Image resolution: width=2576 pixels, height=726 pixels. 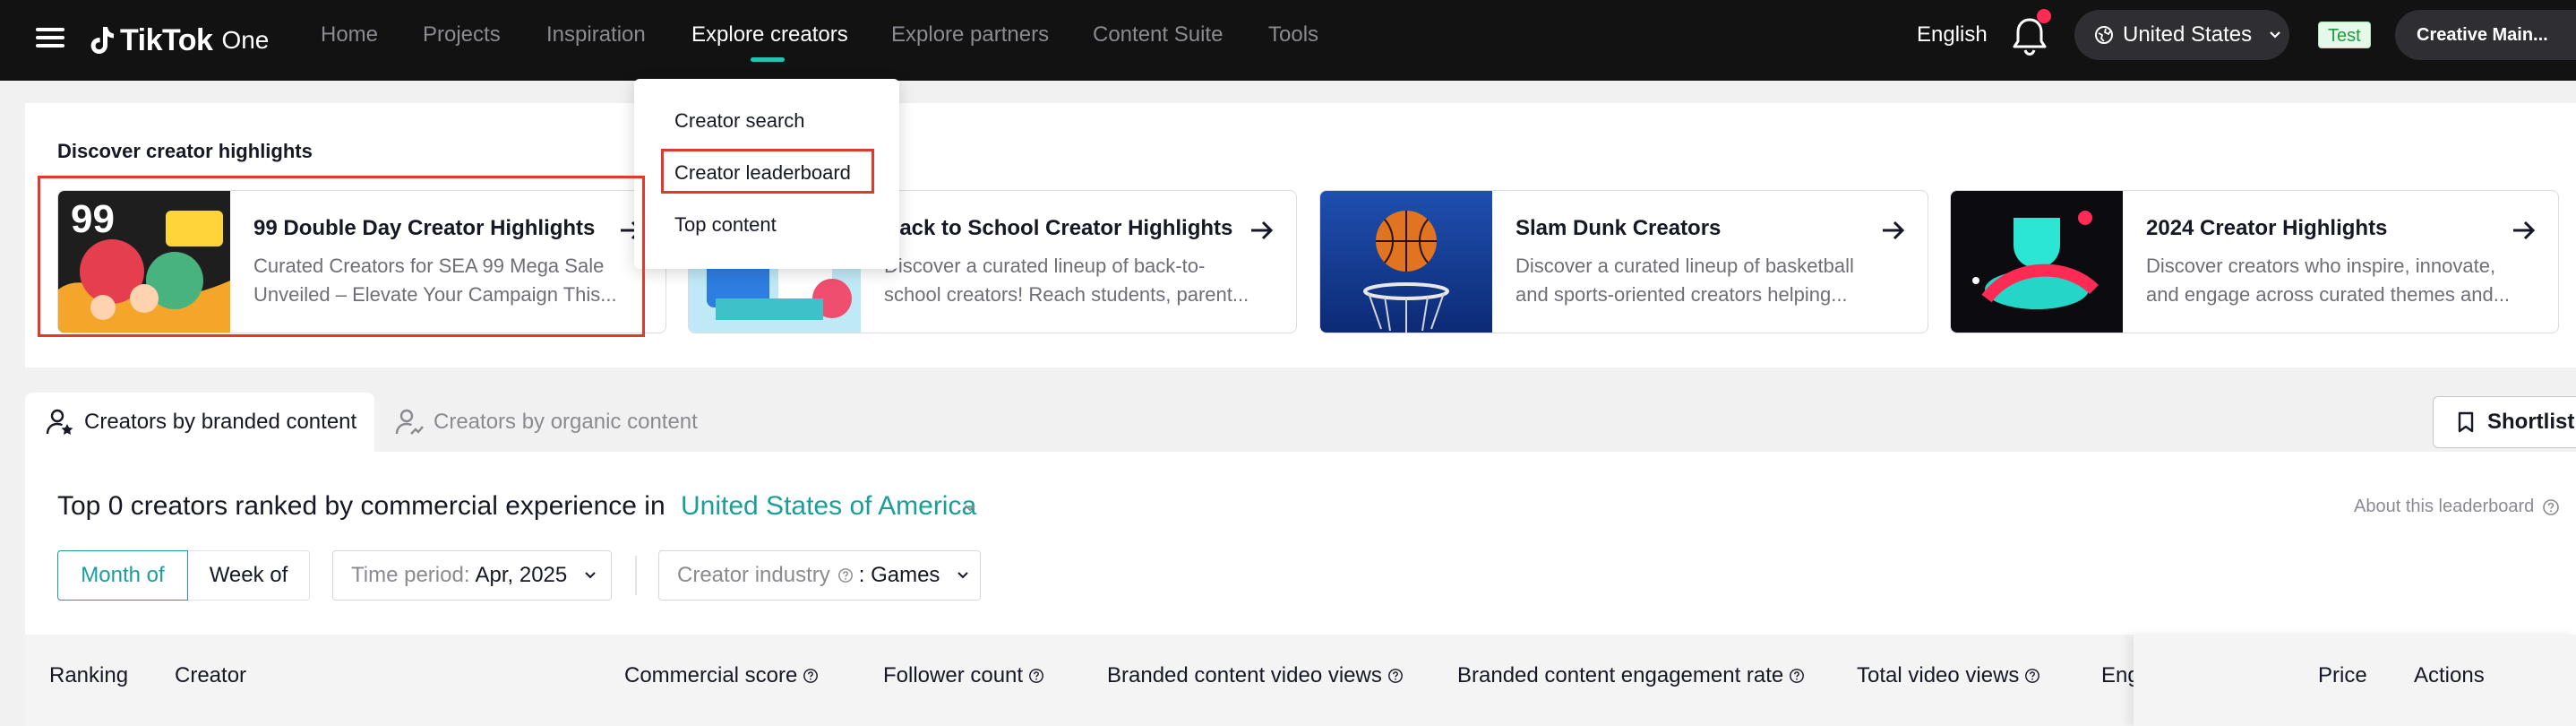 What do you see at coordinates (2344, 35) in the screenshot?
I see `test-badge: Test` at bounding box center [2344, 35].